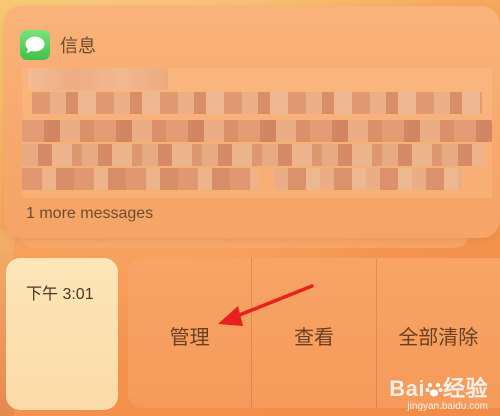  I want to click on messages-icon, so click(35, 45).